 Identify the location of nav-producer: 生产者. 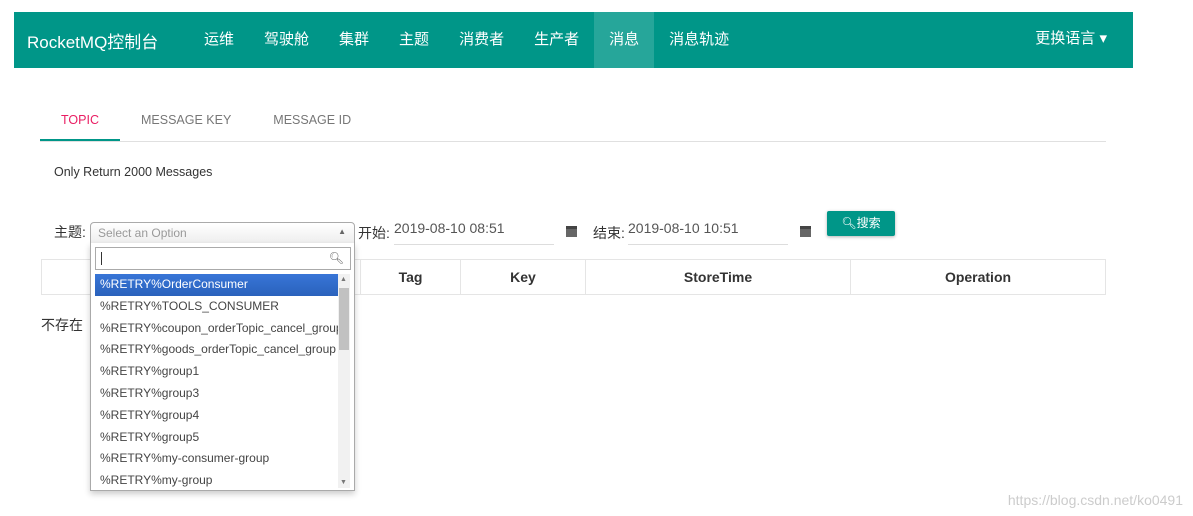
(556, 40).